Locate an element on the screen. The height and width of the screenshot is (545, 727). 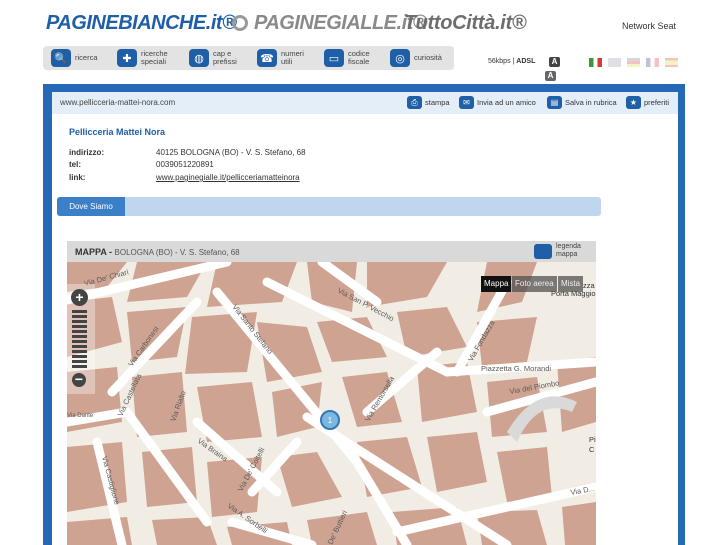
zoom-in-button: + is located at coordinates (79, 297).